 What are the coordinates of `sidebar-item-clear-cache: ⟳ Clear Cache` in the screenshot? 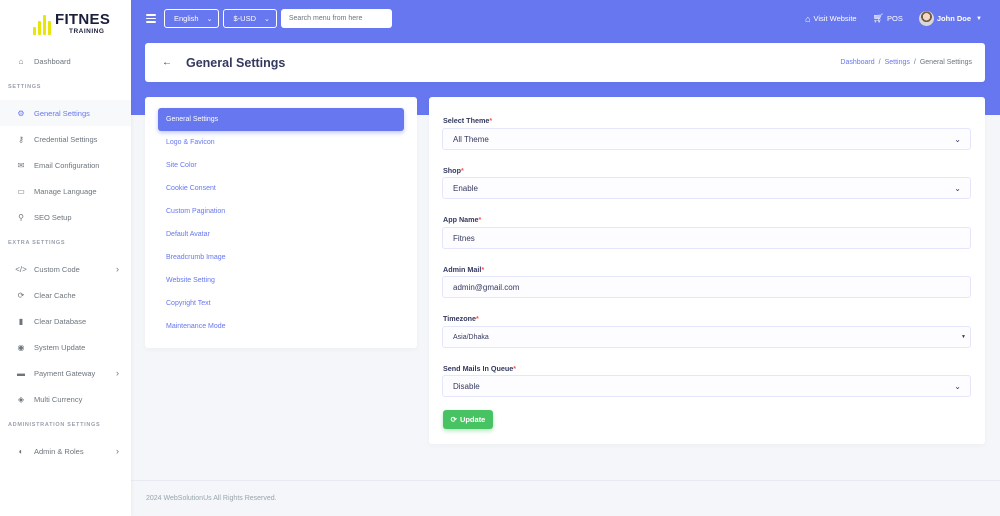 It's located at (65, 295).